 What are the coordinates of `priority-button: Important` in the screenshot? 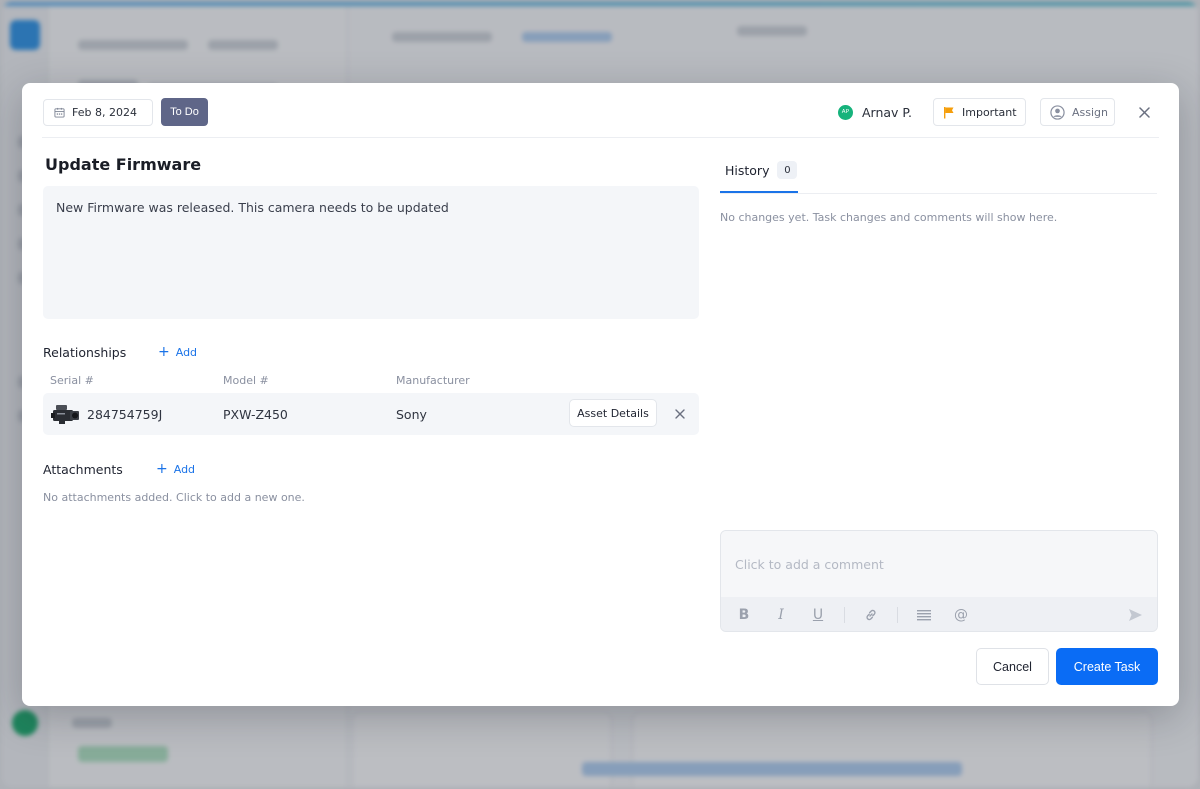 It's located at (979, 112).